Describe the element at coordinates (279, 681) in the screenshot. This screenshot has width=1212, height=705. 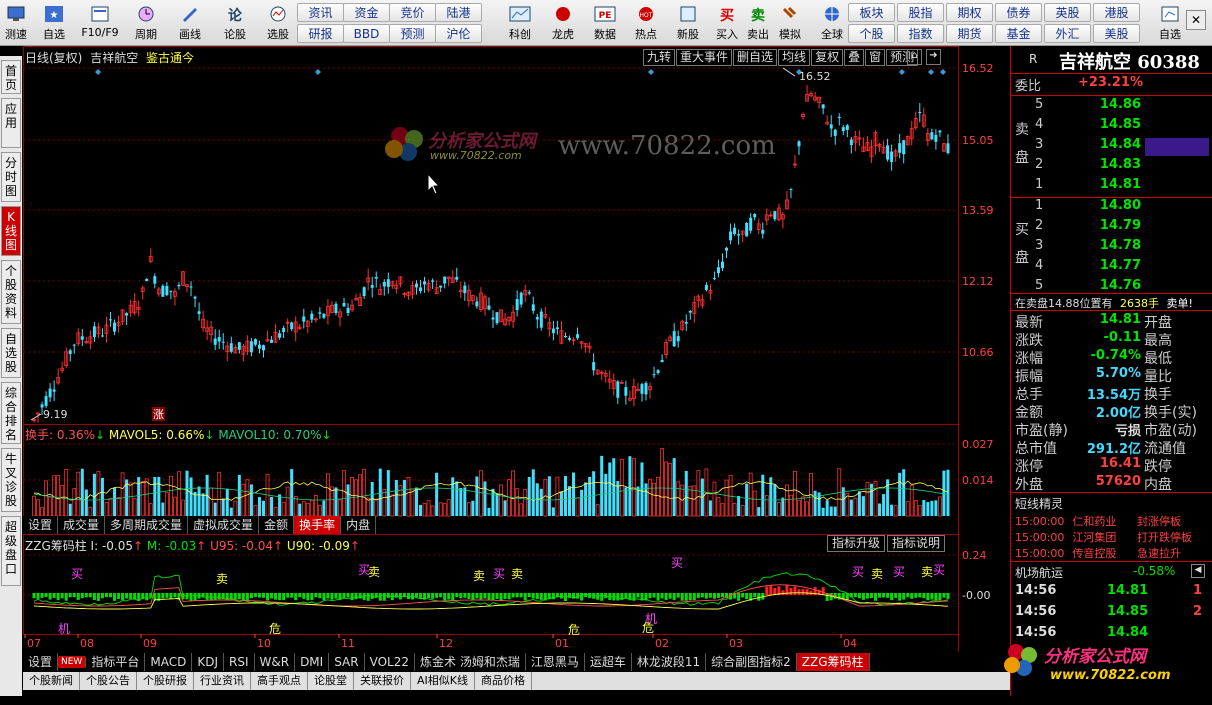
I see `news-tab-4: 高手观点` at that location.